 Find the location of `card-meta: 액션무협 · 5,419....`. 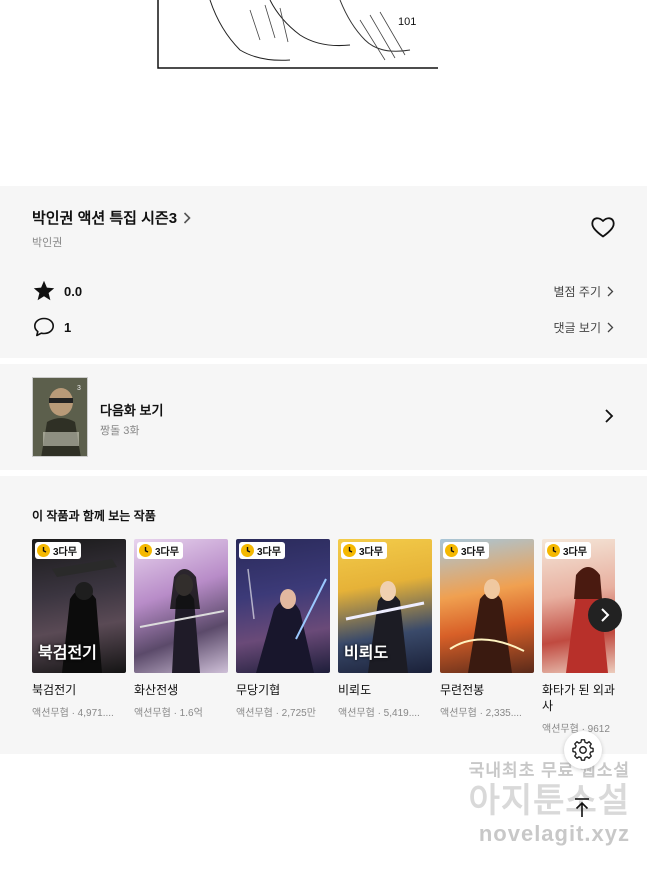

card-meta: 액션무협 · 5,419.... is located at coordinates (379, 713).